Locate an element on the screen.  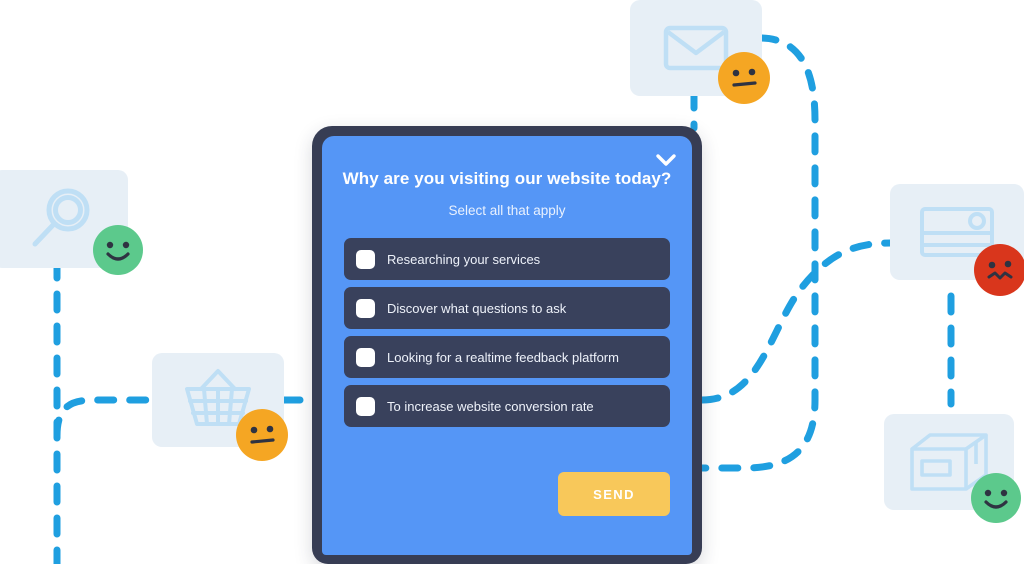
emoji-neutral-basket is located at coordinates (262, 435).